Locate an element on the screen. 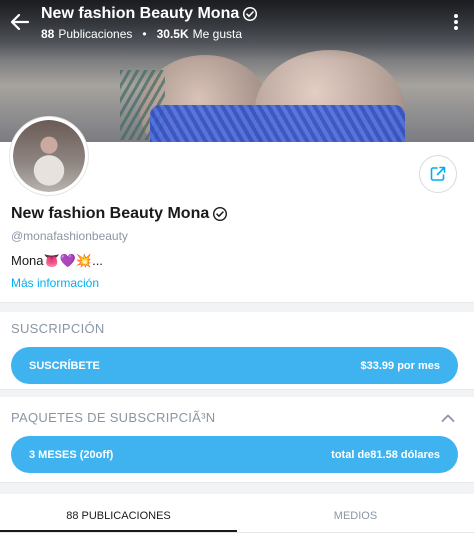  collapse-bundles-button is located at coordinates (448, 416).